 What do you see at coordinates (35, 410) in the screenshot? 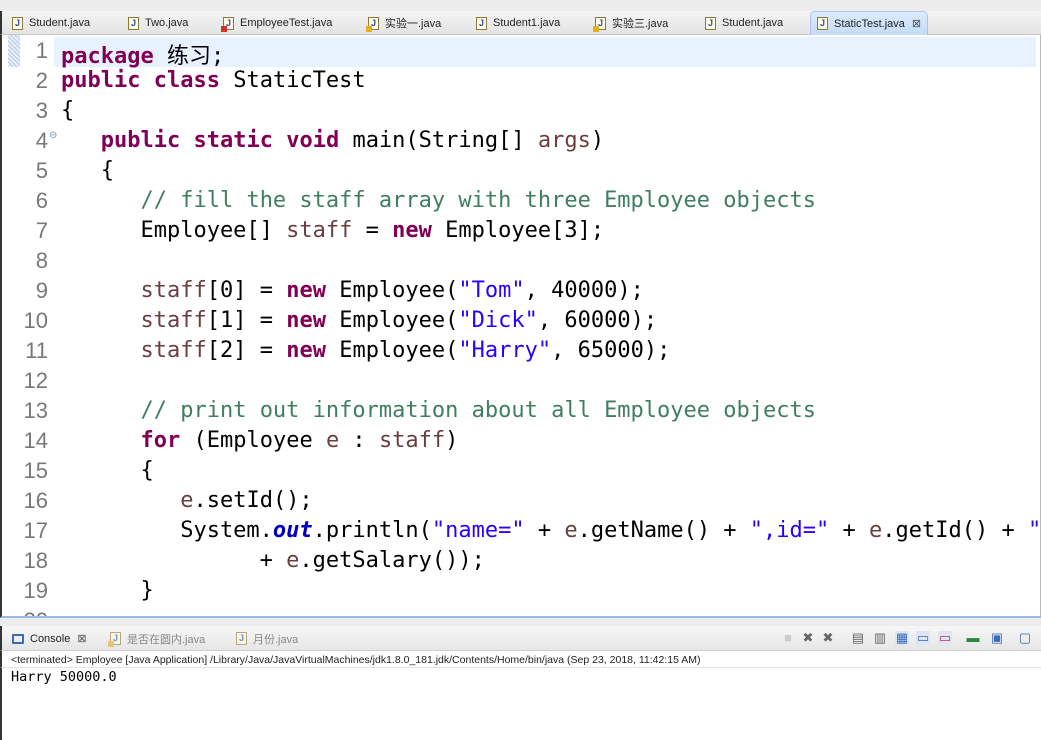
I see `line-number: 13` at bounding box center [35, 410].